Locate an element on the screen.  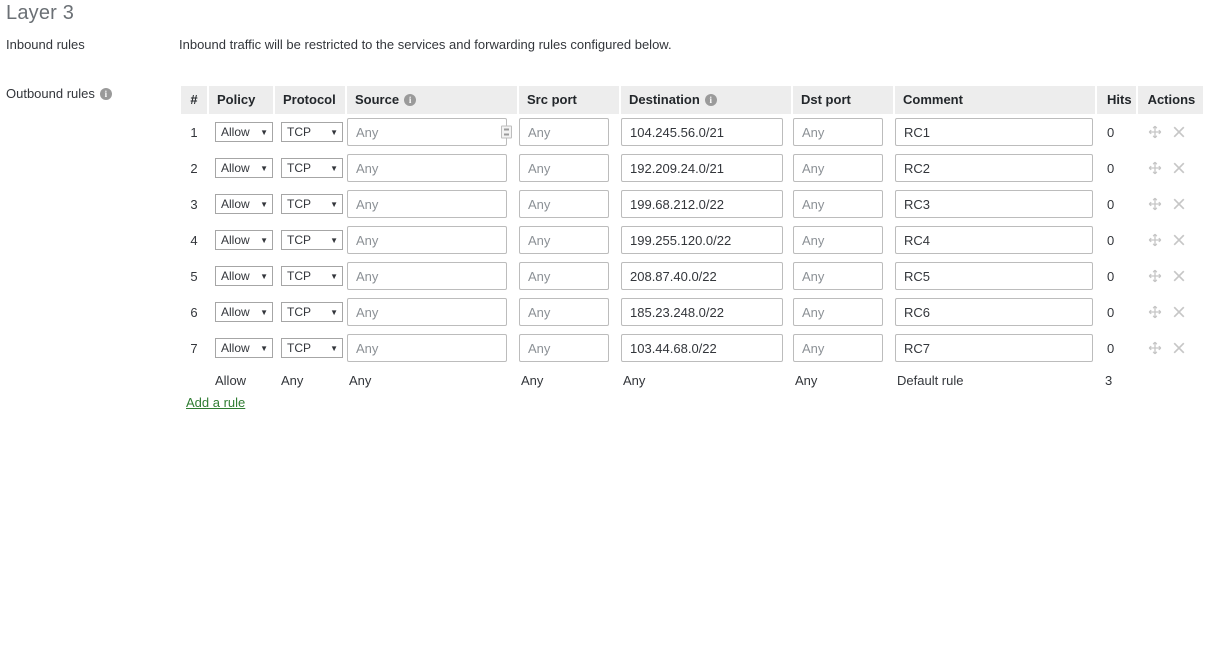
row-number: 2 is located at coordinates (194, 168).